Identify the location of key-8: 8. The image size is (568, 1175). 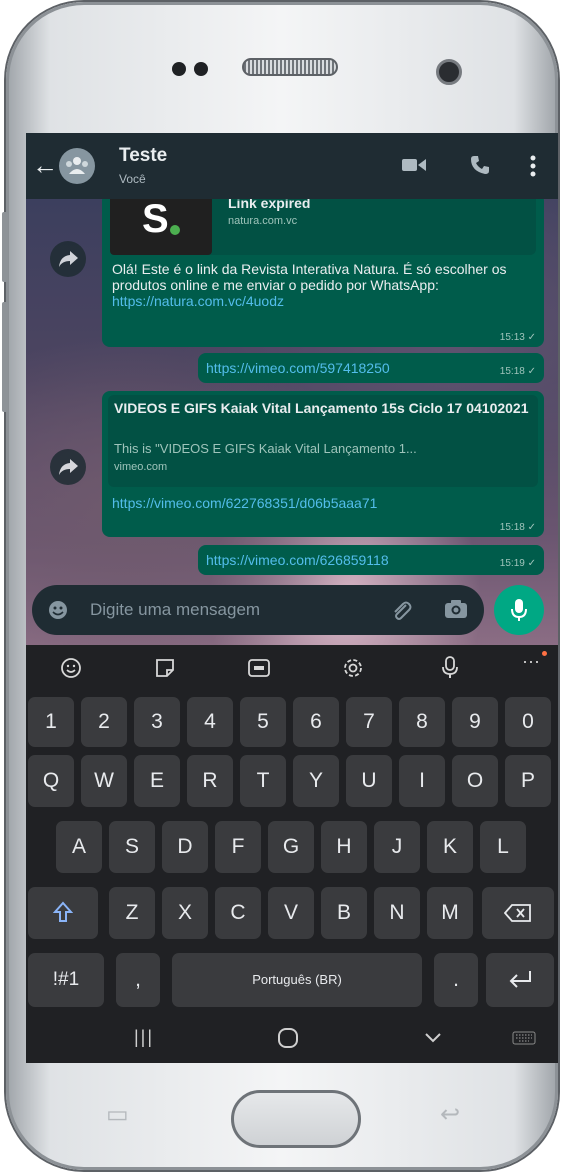
(422, 722).